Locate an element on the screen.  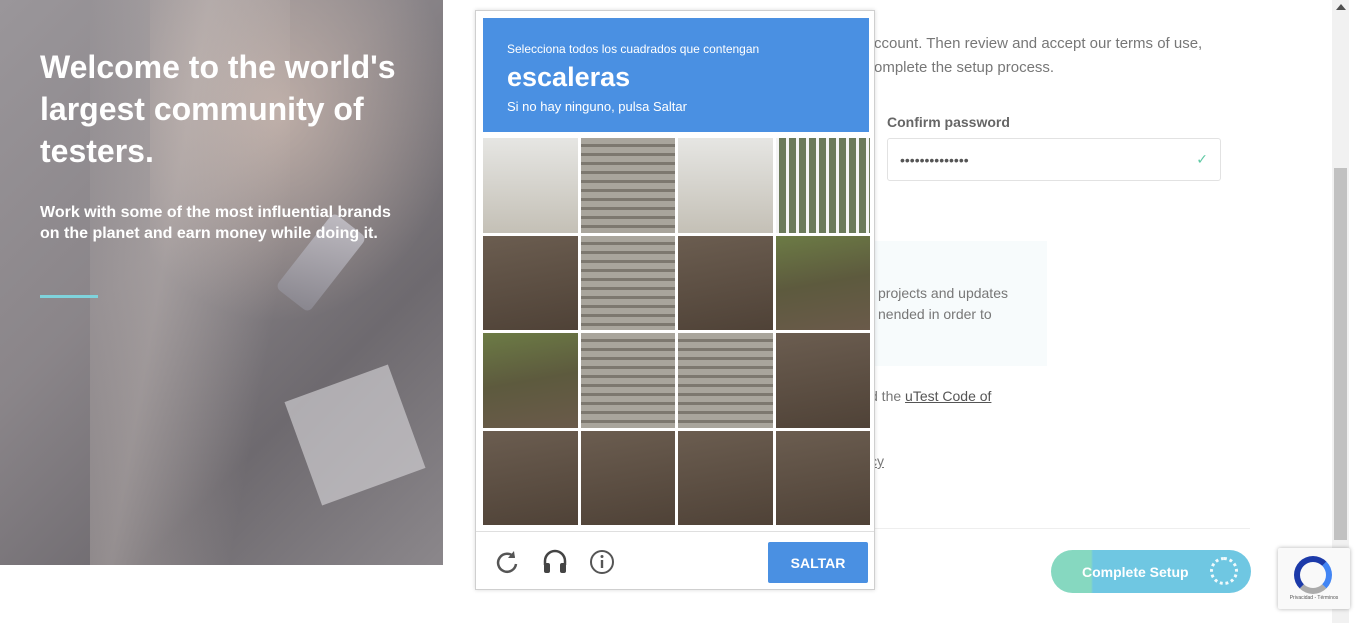
scroll-thumb is located at coordinates (1340, 354).